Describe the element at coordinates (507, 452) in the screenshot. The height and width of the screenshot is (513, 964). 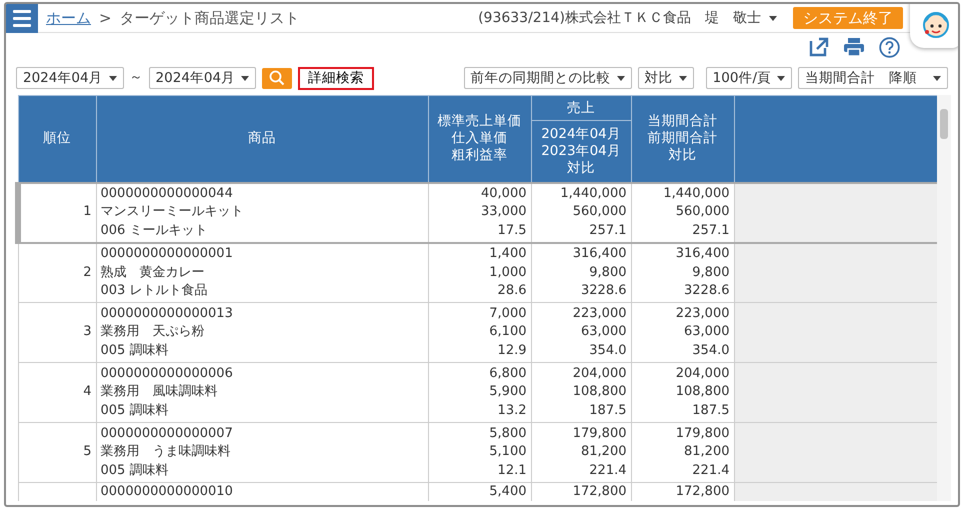
I see `cost-price: 5,100` at that location.